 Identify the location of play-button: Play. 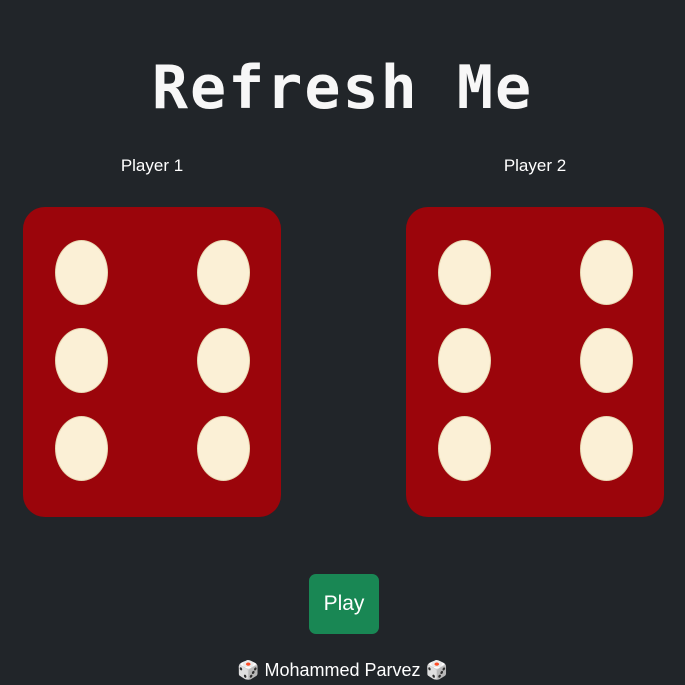
(344, 604).